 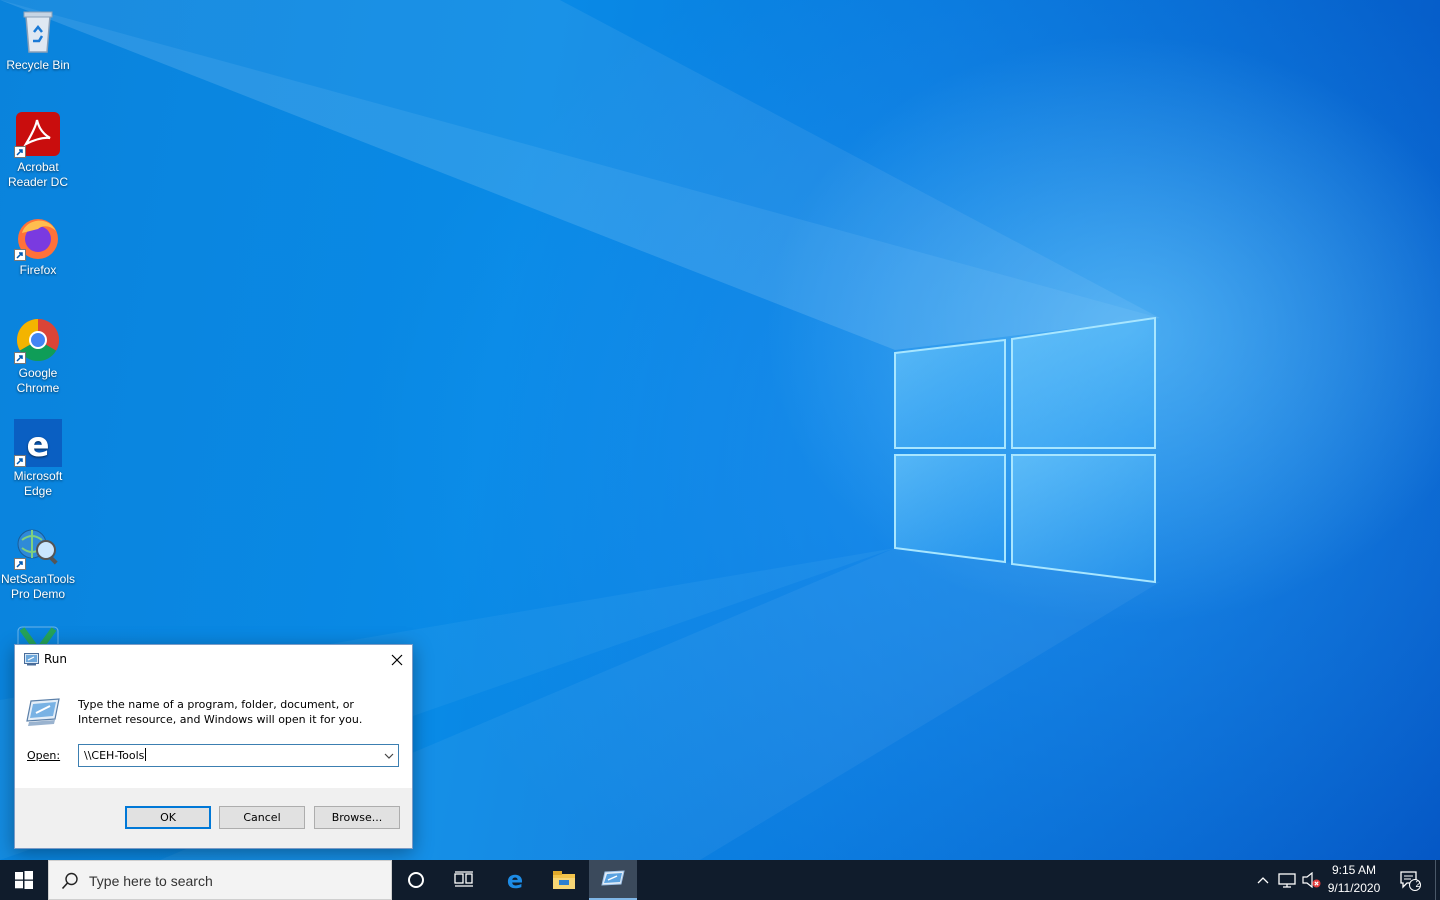 What do you see at coordinates (38, 546) in the screenshot?
I see `netscantools-icon` at bounding box center [38, 546].